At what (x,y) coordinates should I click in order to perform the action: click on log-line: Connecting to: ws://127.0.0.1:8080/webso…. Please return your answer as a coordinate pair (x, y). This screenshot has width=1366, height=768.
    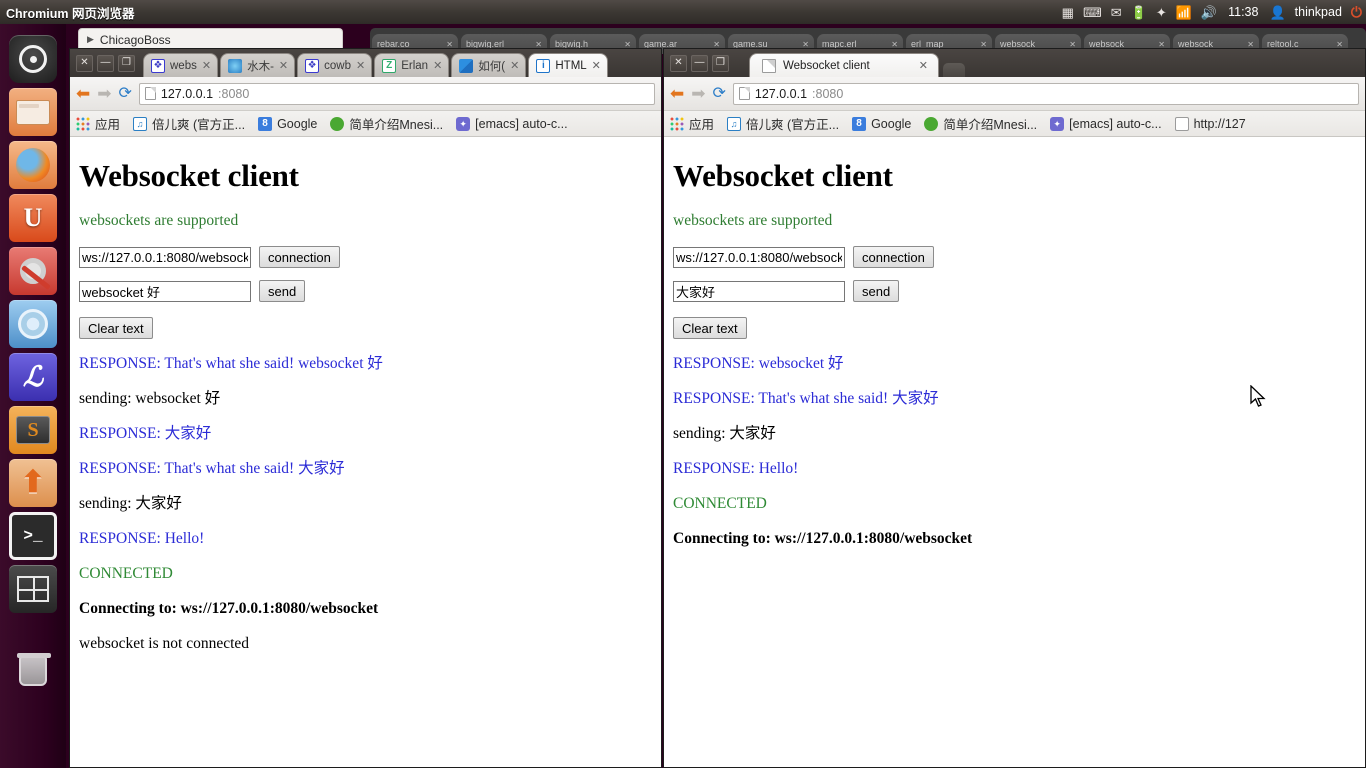
    Looking at the image, I should click on (823, 539).